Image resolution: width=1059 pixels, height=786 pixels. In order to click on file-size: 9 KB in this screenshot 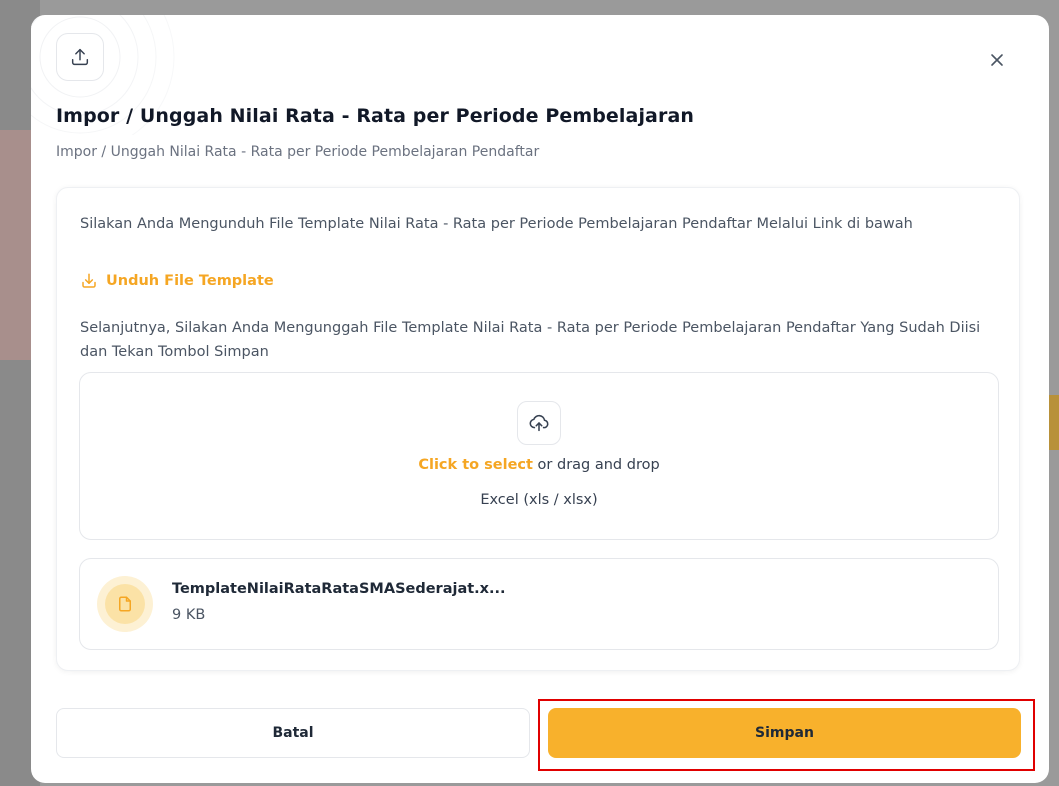, I will do `click(189, 615)`.